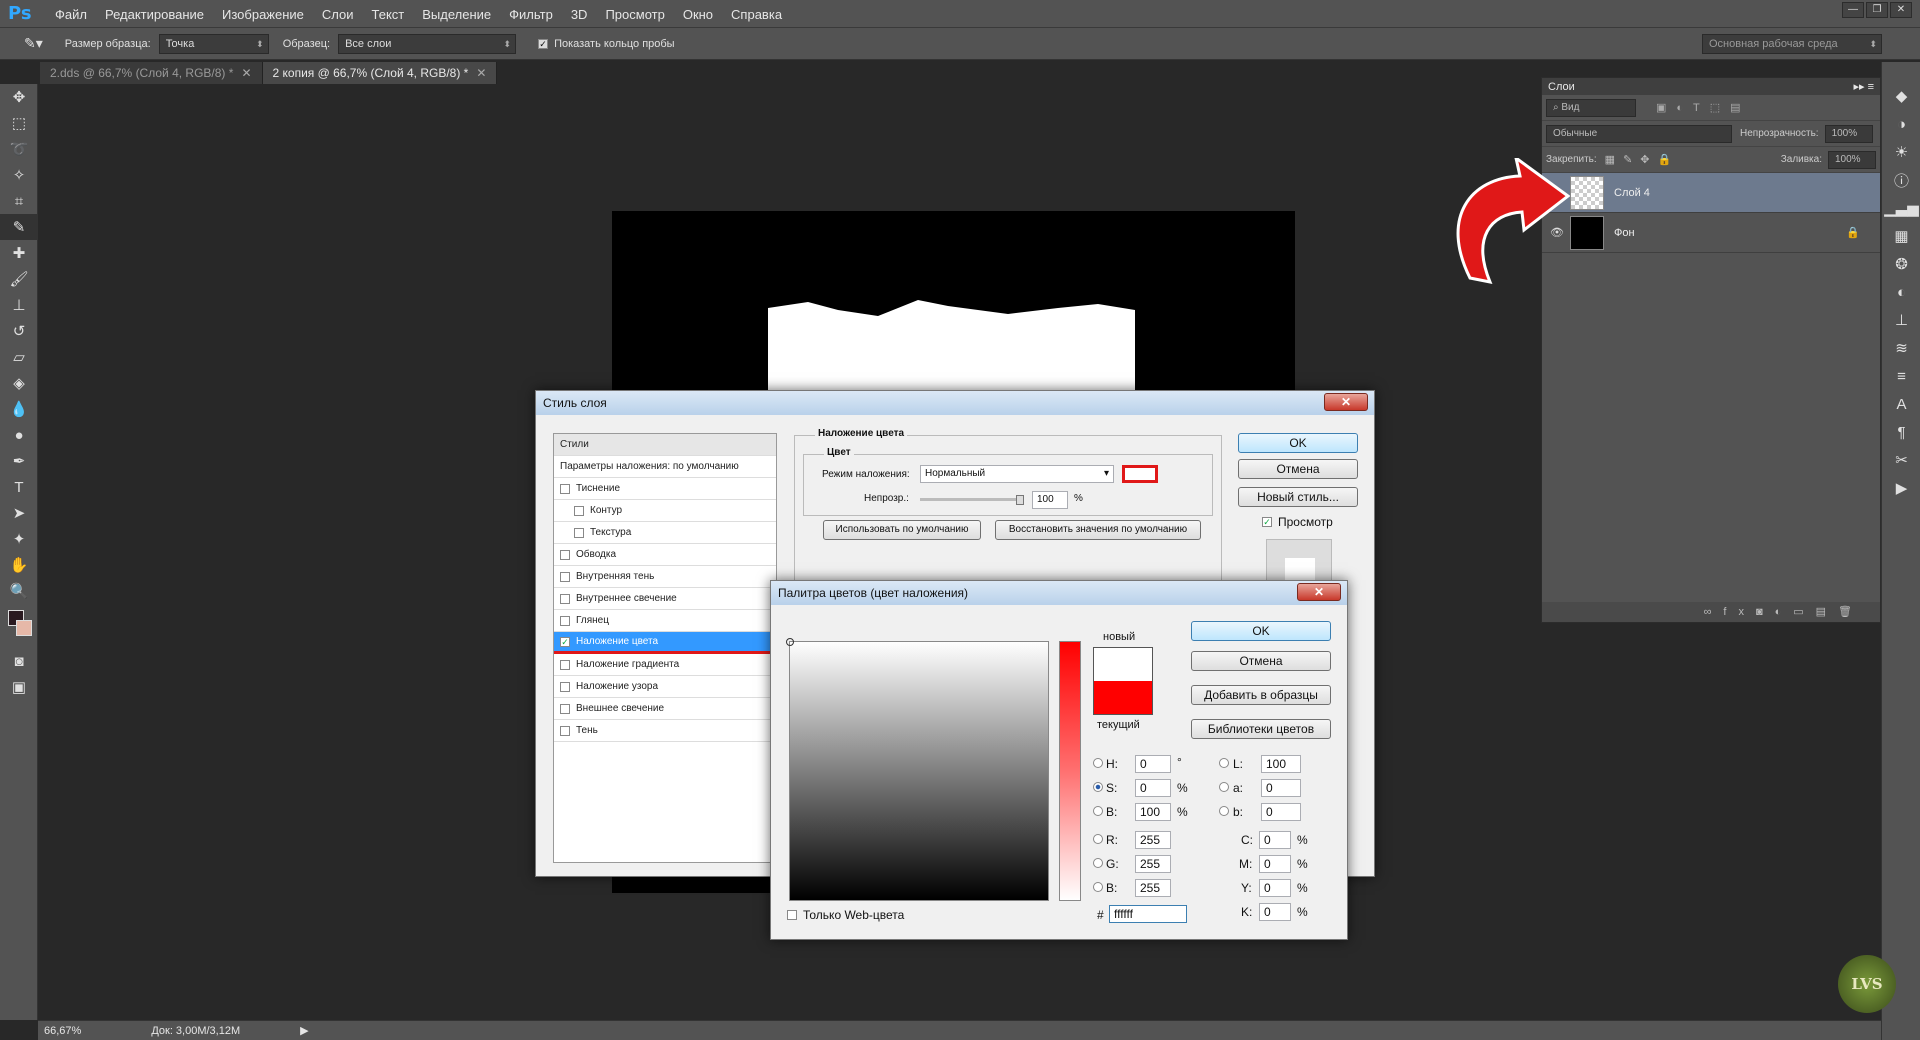  What do you see at coordinates (1153, 812) in the screenshot?
I see `b-field: 100` at bounding box center [1153, 812].